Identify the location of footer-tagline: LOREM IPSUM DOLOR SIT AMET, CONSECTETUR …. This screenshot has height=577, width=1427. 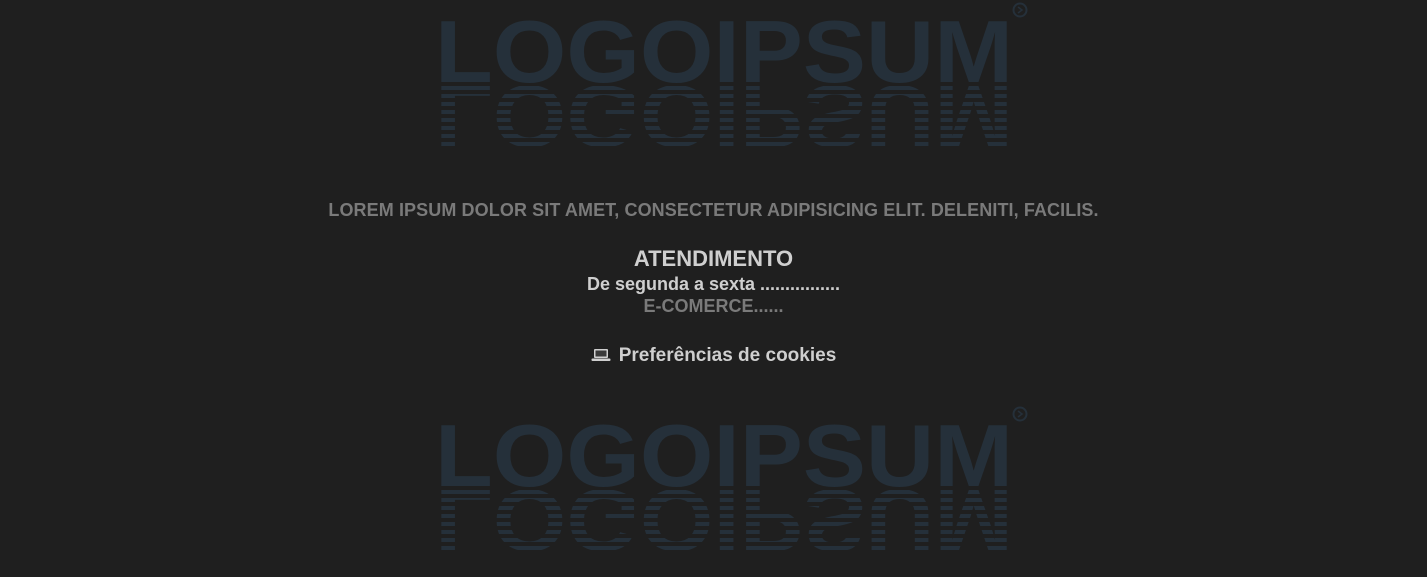
(713, 210).